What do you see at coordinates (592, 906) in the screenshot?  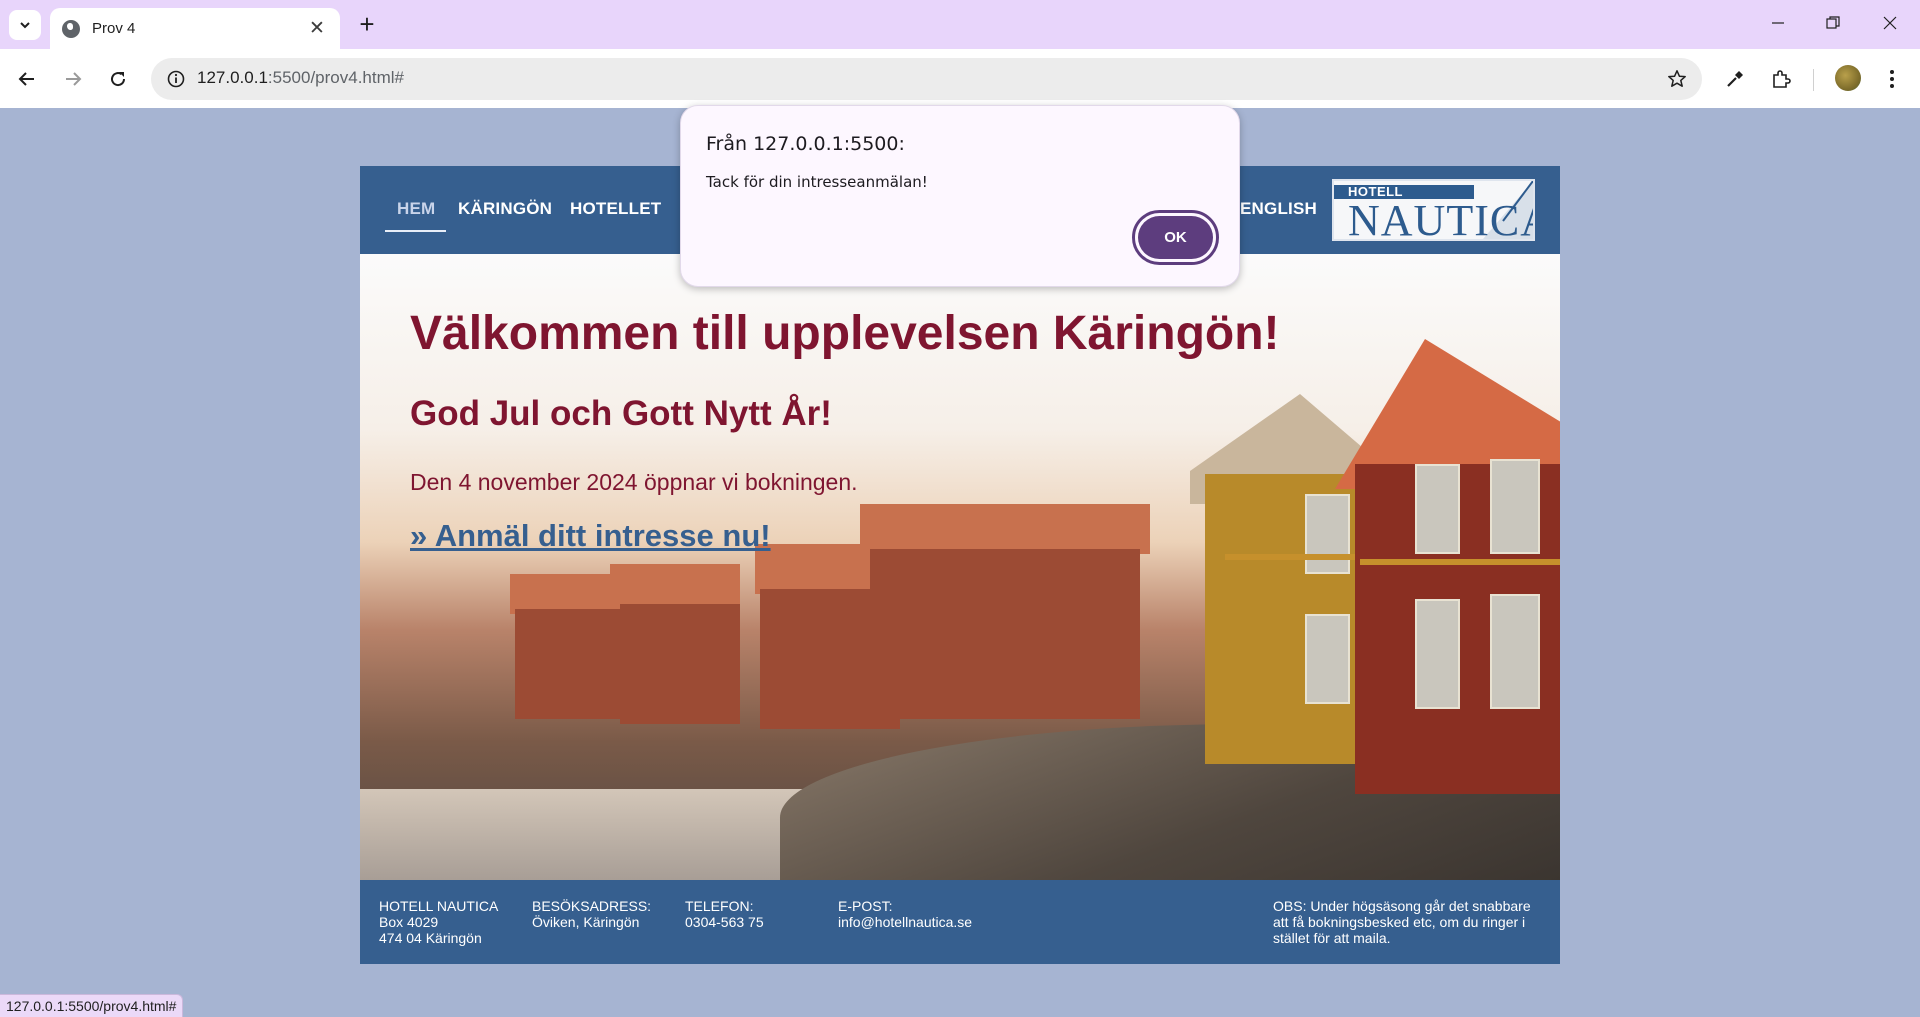 I see `footer-line: BESÖKSADRESS:` at bounding box center [592, 906].